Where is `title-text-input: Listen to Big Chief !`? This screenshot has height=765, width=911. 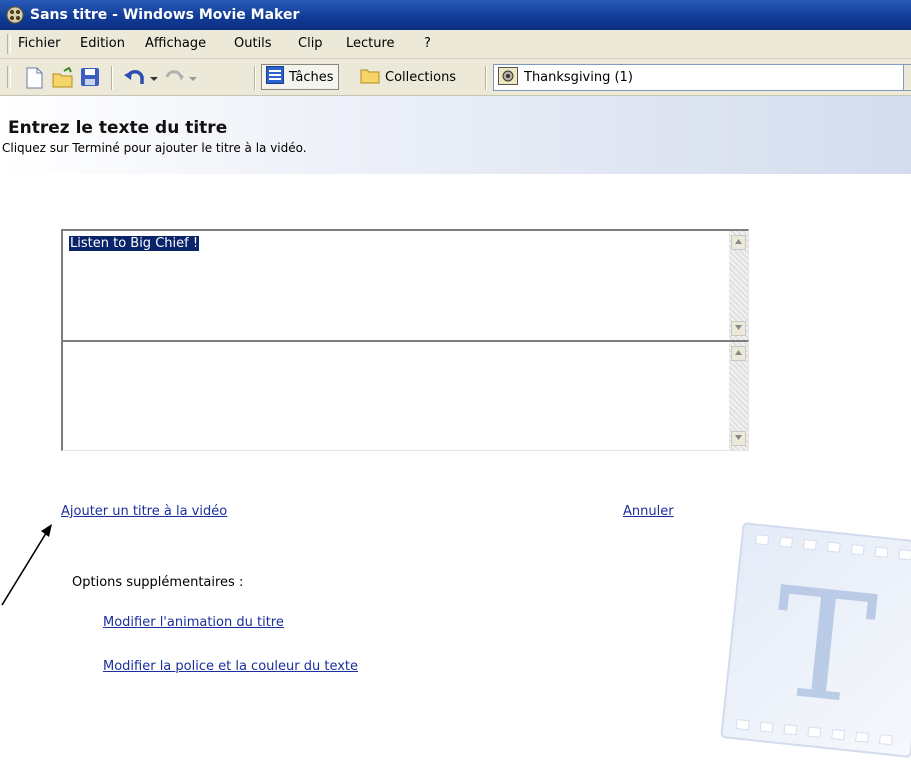 title-text-input: Listen to Big Chief ! is located at coordinates (405, 285).